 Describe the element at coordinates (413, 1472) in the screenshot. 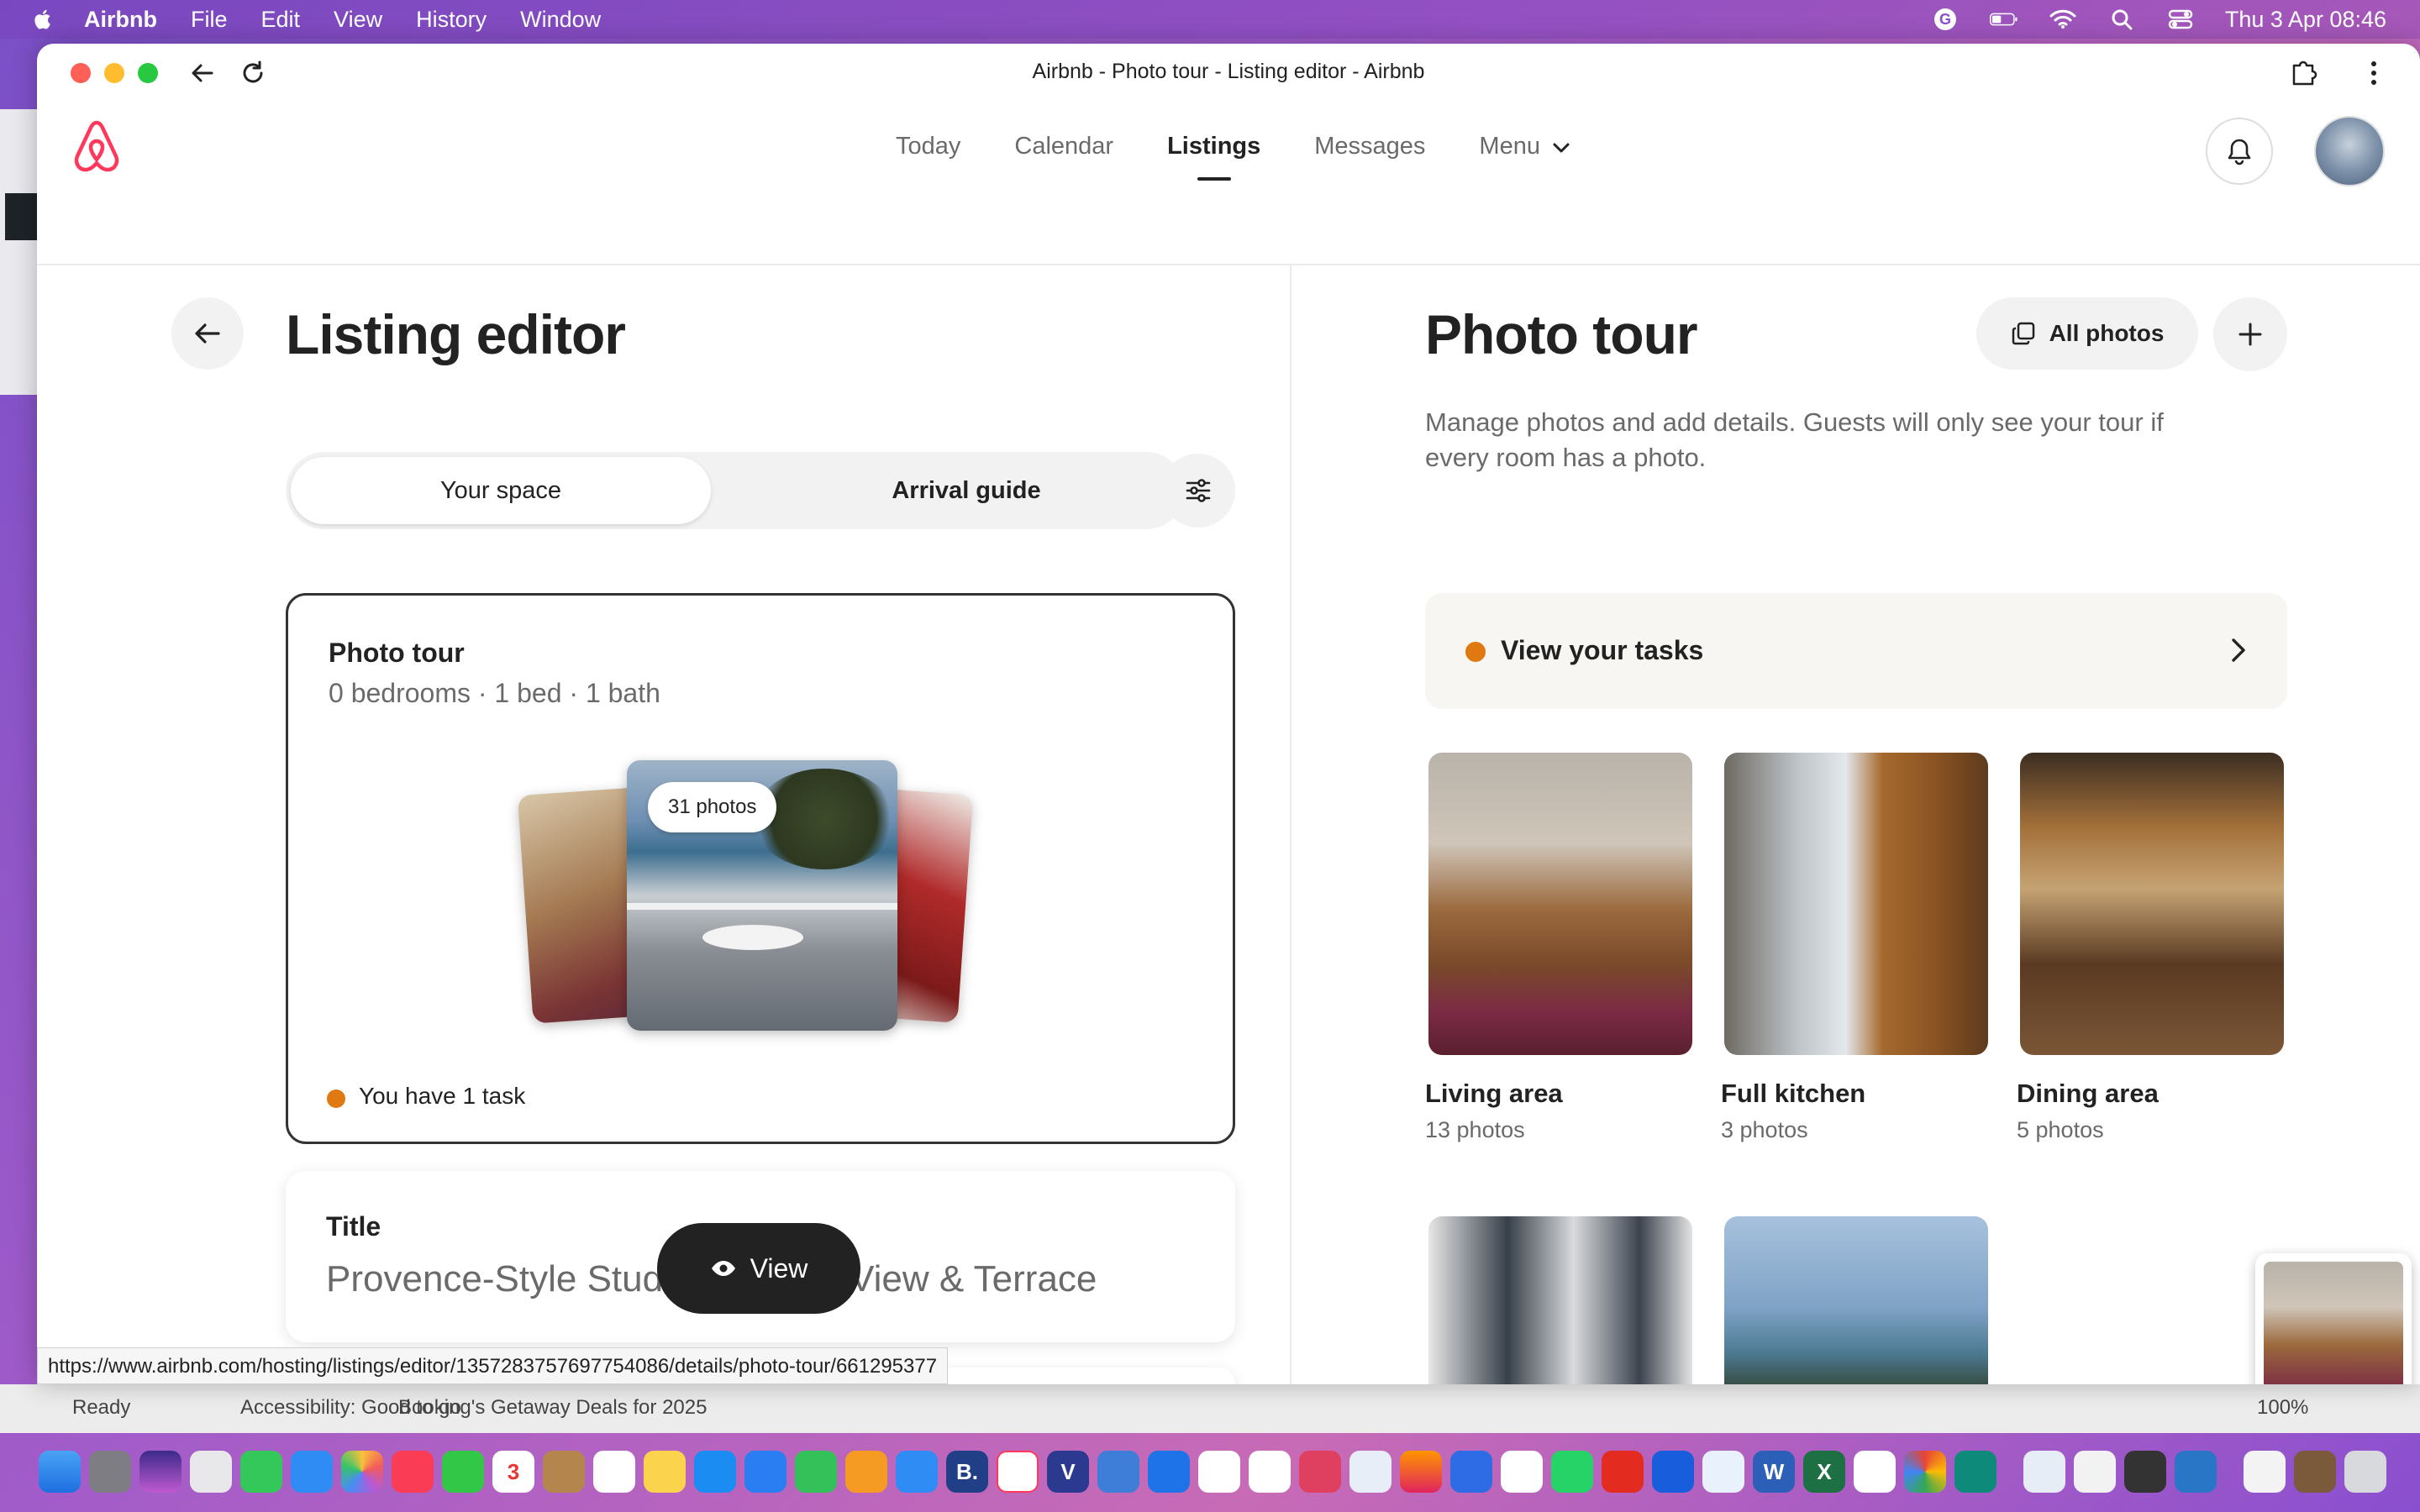

I see `music-icon` at that location.